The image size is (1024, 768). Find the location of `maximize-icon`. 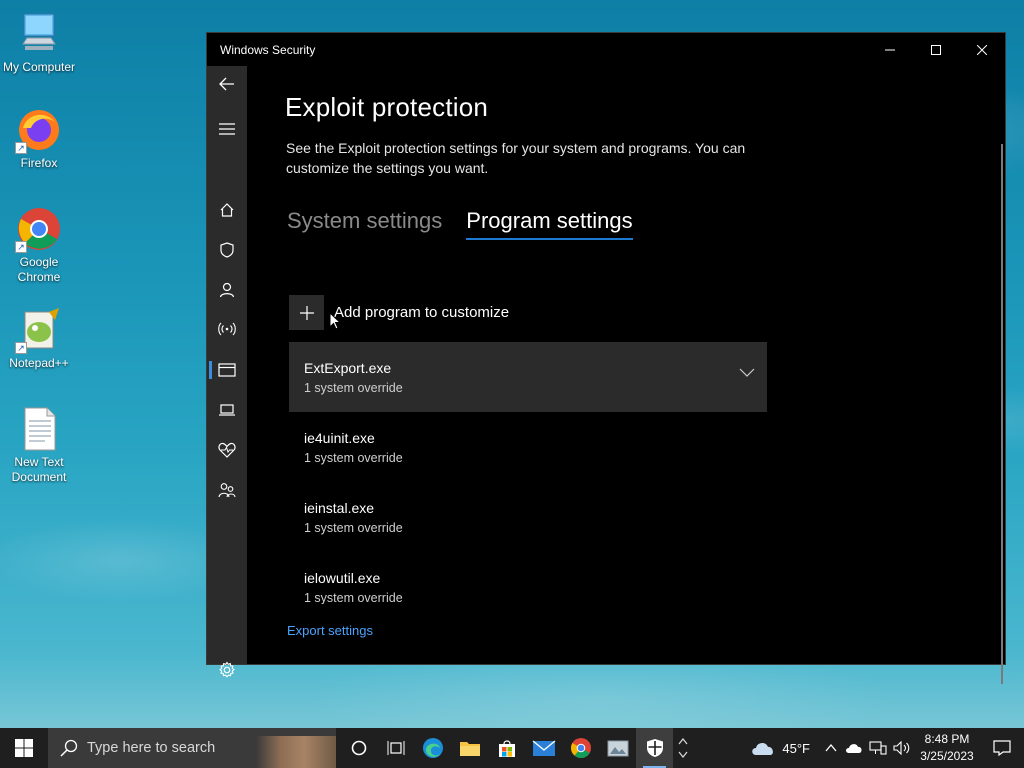

maximize-icon is located at coordinates (936, 49).